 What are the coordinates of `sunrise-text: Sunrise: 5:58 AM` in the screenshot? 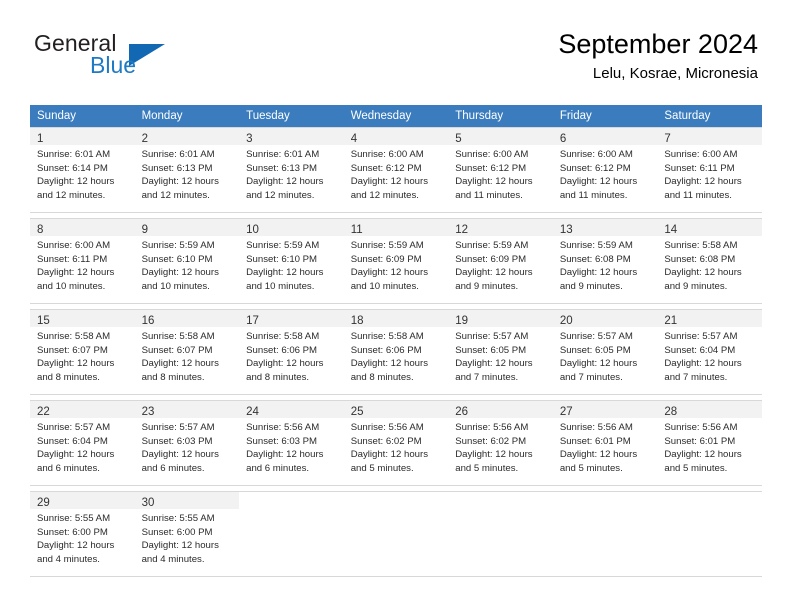 It's located at (178, 336).